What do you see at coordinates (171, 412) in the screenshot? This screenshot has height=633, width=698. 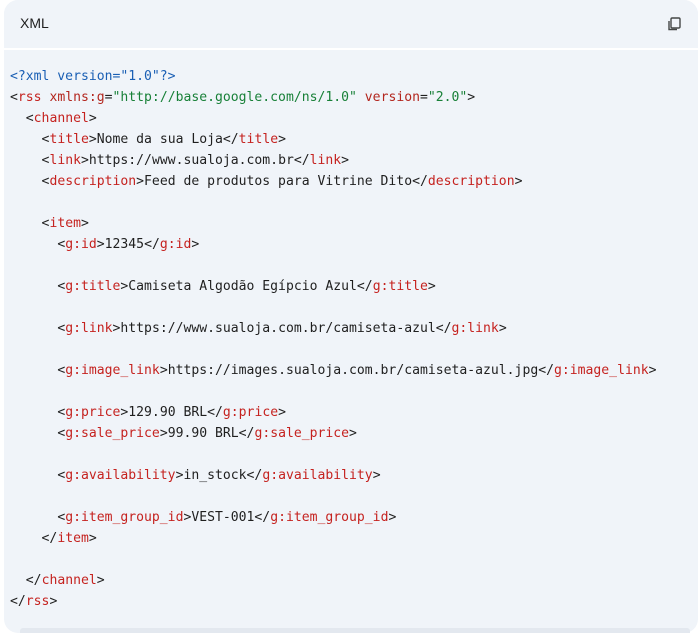 I see `code-line: <g:price>129.90 BRL</g:price>` at bounding box center [171, 412].